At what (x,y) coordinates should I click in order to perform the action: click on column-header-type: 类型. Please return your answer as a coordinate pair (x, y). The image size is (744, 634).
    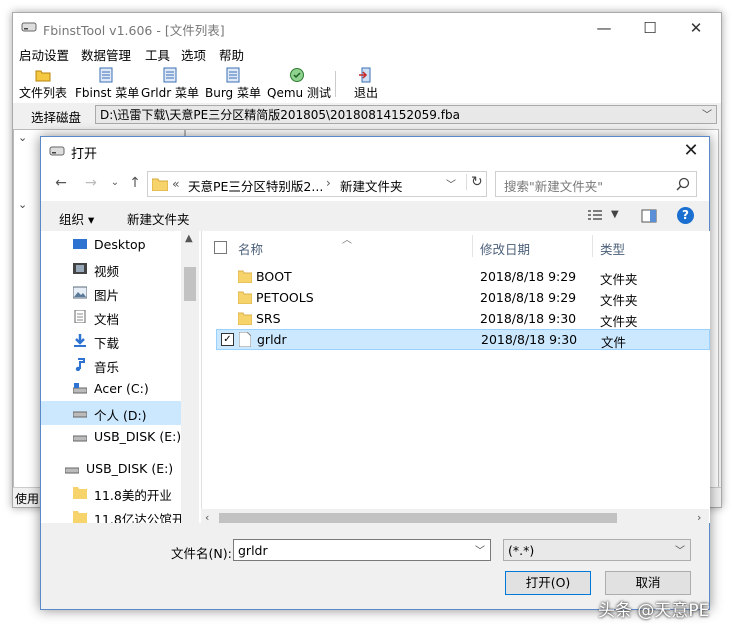
    Looking at the image, I should click on (612, 248).